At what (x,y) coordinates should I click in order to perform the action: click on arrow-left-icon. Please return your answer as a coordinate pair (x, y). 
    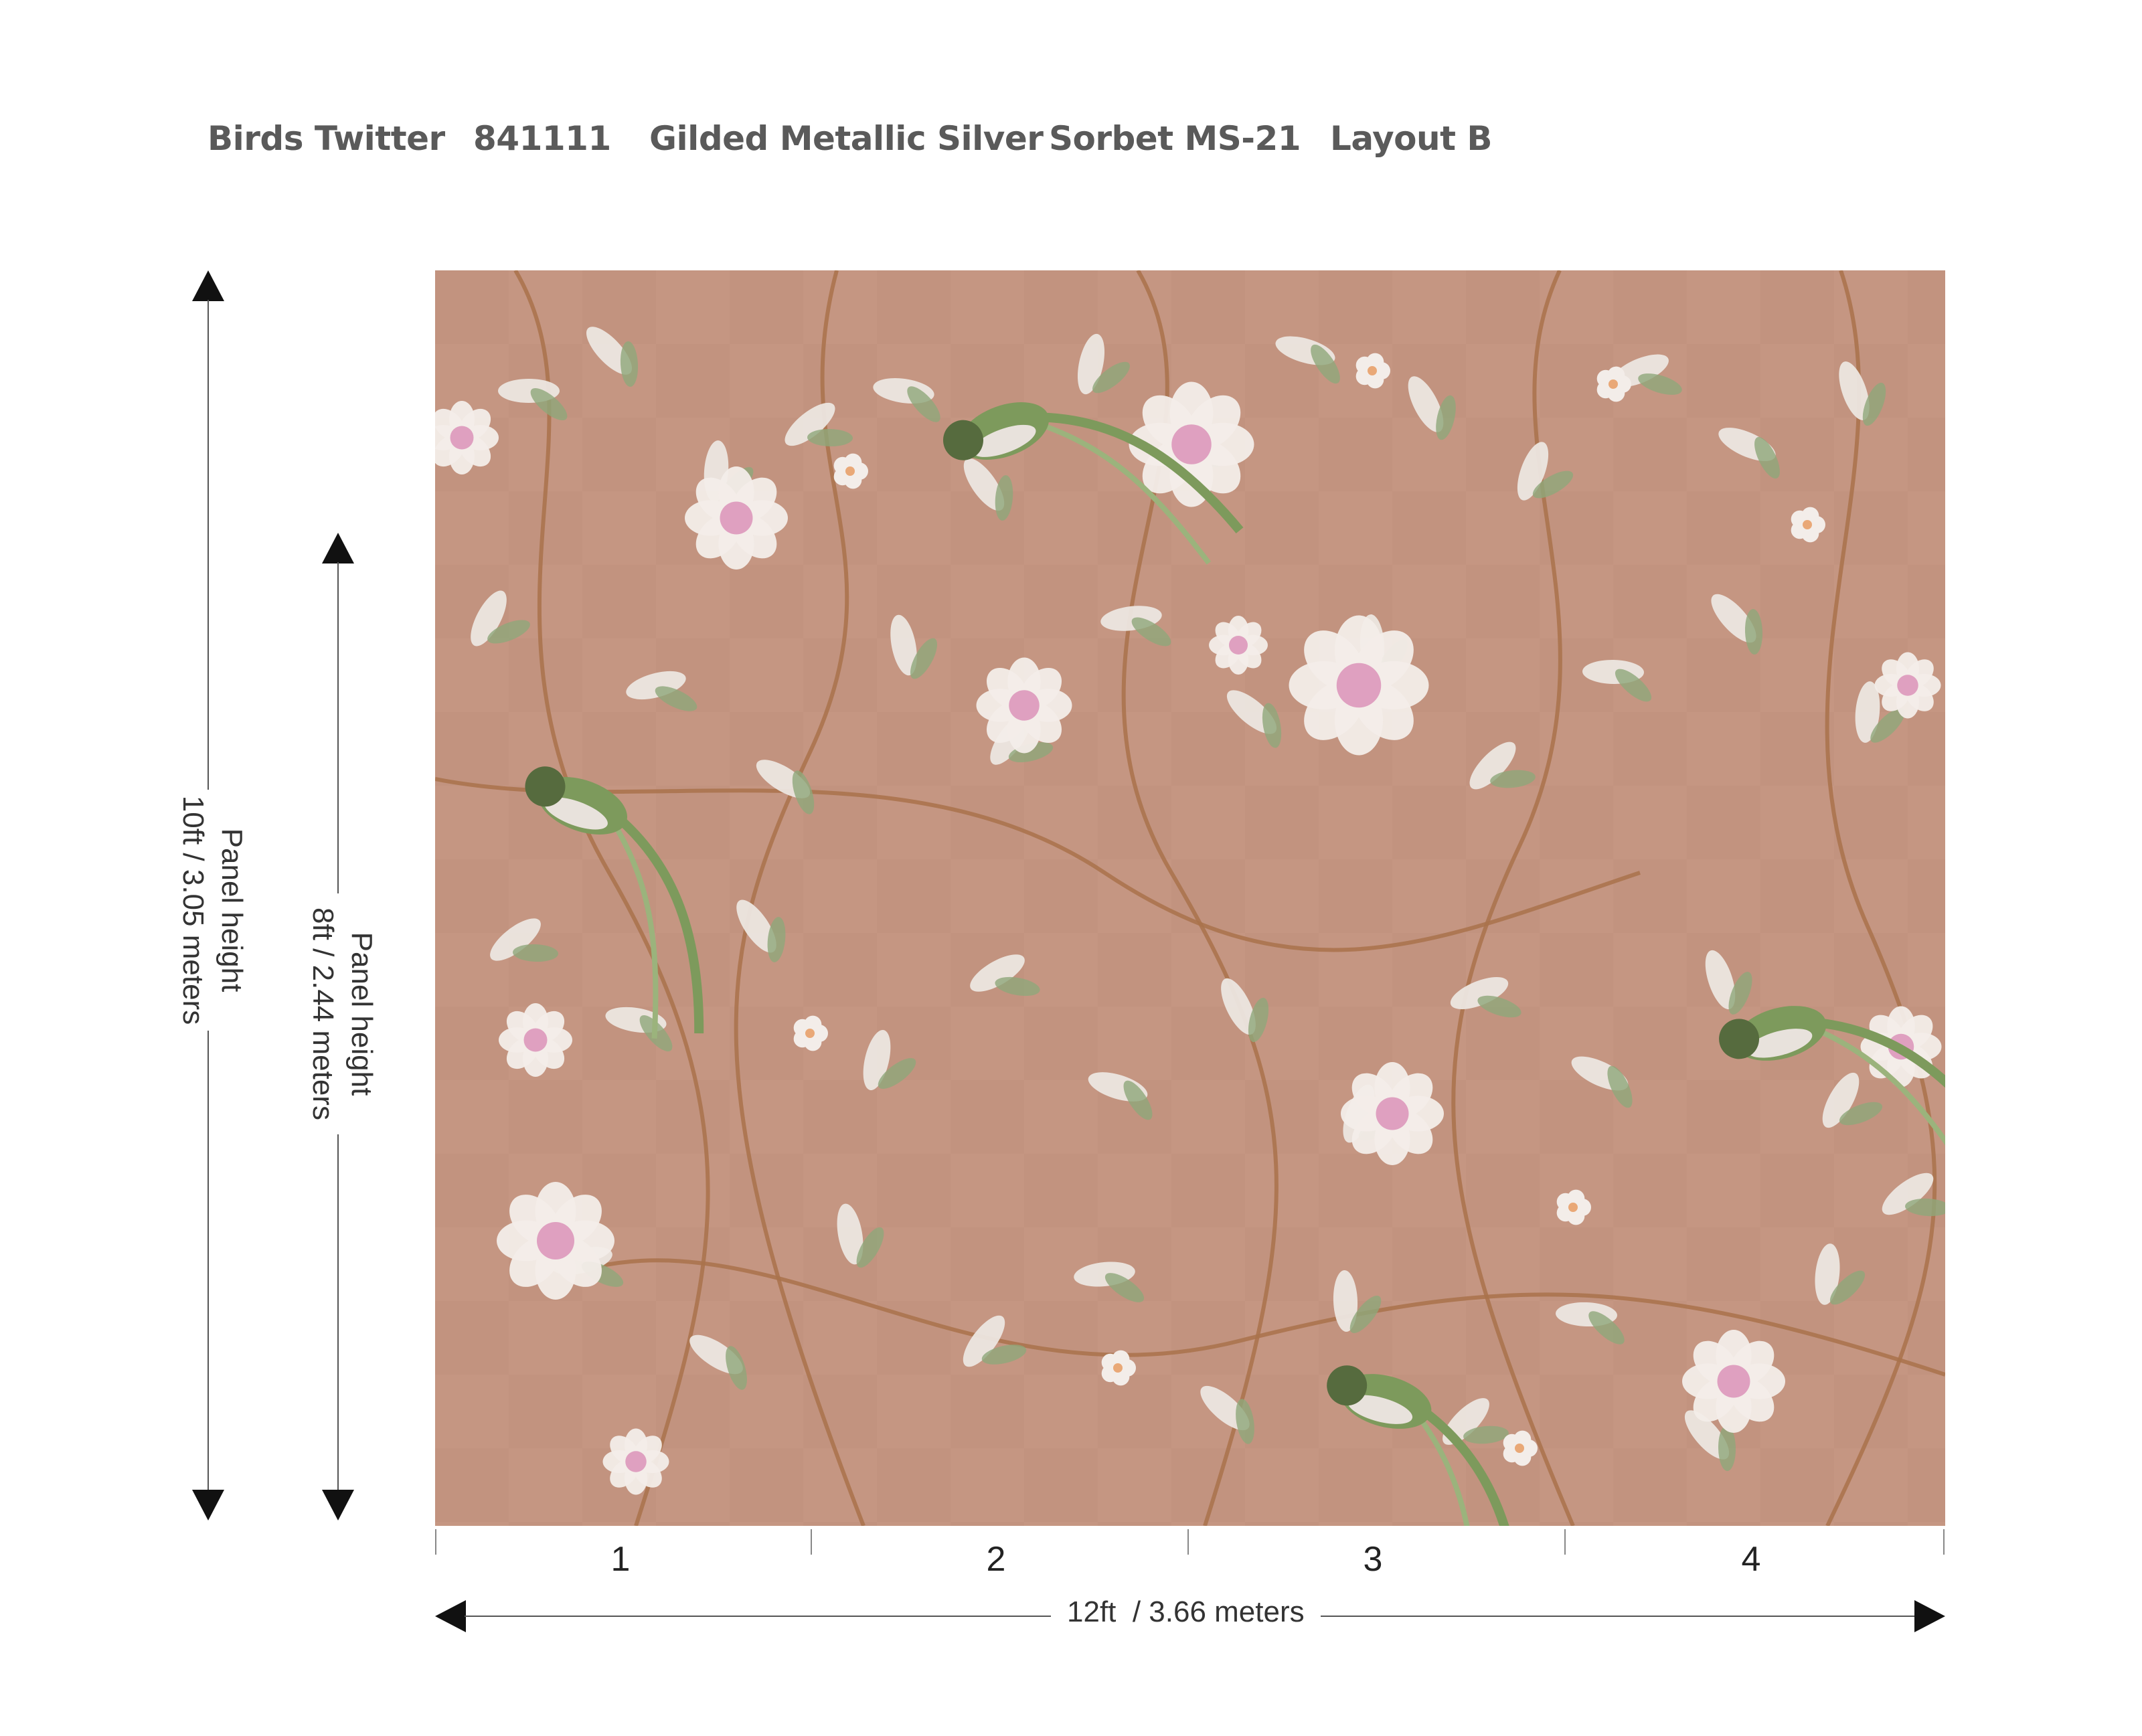
    Looking at the image, I should click on (451, 1616).